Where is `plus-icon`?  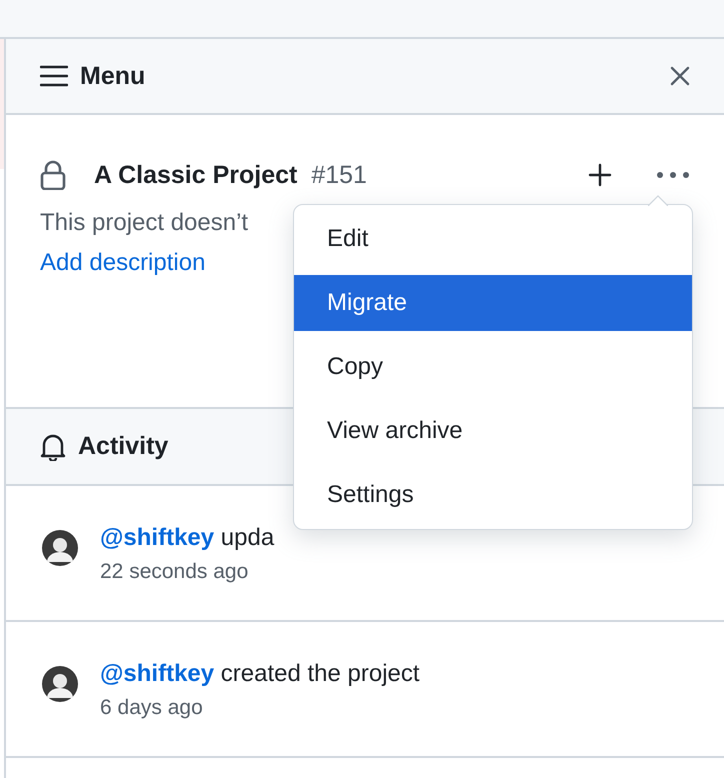
plus-icon is located at coordinates (600, 175).